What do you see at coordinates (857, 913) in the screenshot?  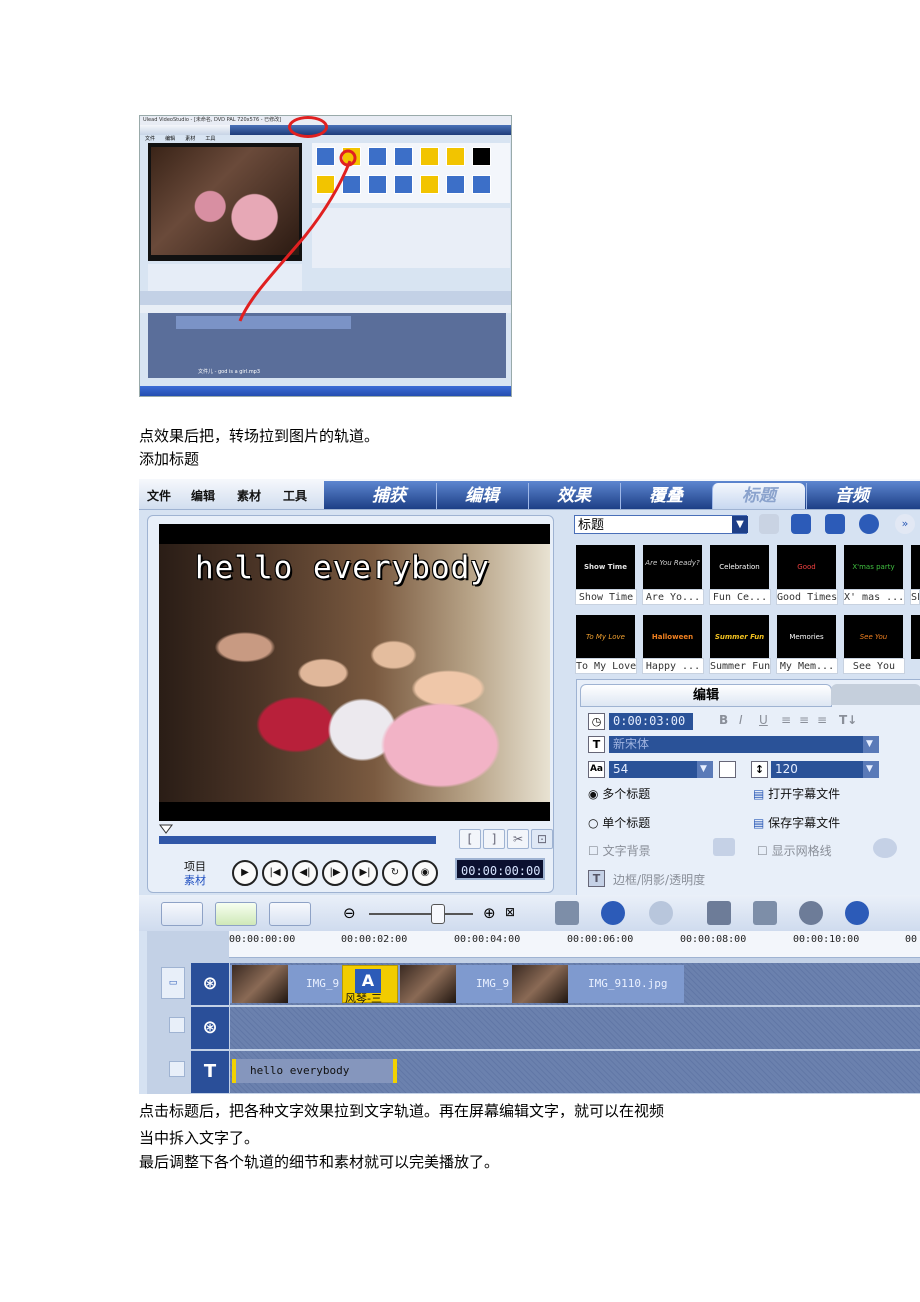 I see `surround-sound-icon` at bounding box center [857, 913].